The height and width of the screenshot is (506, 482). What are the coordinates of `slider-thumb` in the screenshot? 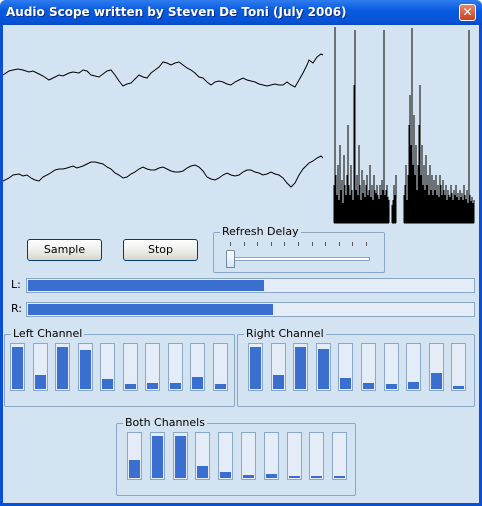 It's located at (230, 259).